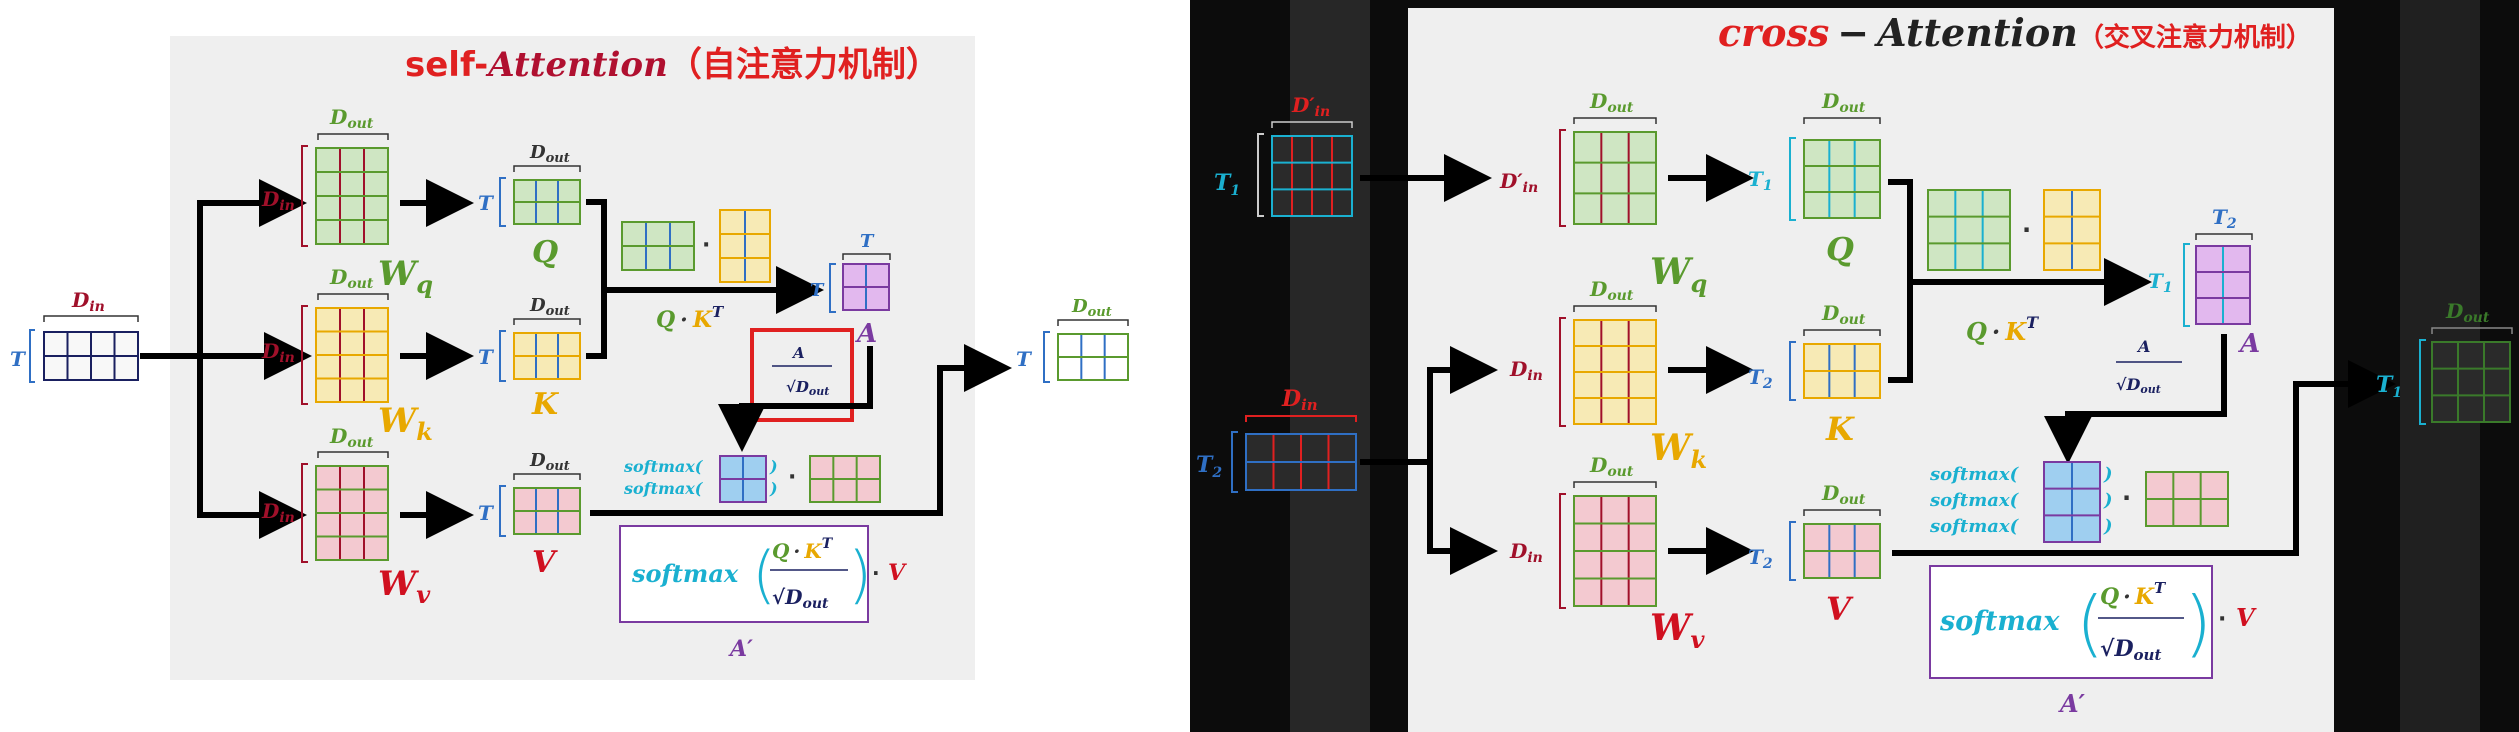  What do you see at coordinates (1091, 308) in the screenshot?
I see `svg-text: Dout` at bounding box center [1091, 308].